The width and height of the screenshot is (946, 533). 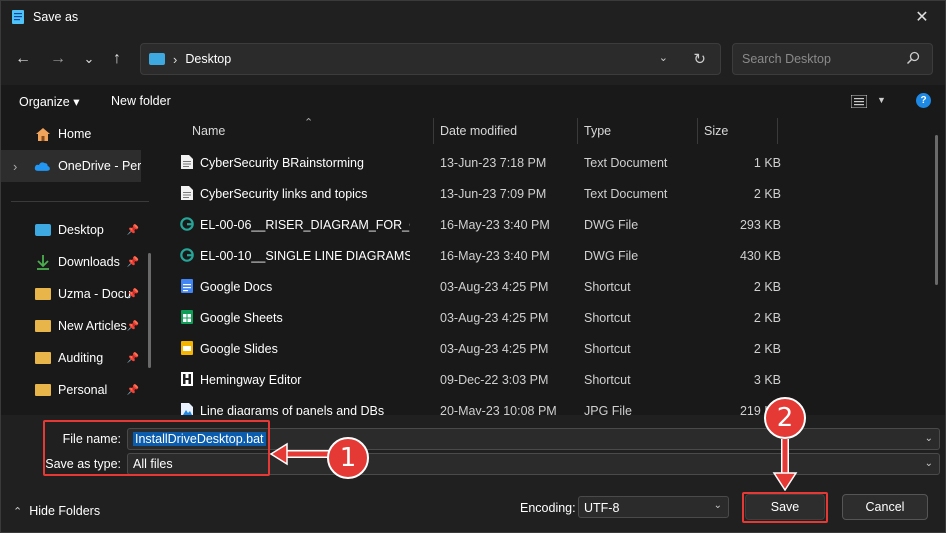 I want to click on sidebar-scrollbar, so click(x=149, y=310).